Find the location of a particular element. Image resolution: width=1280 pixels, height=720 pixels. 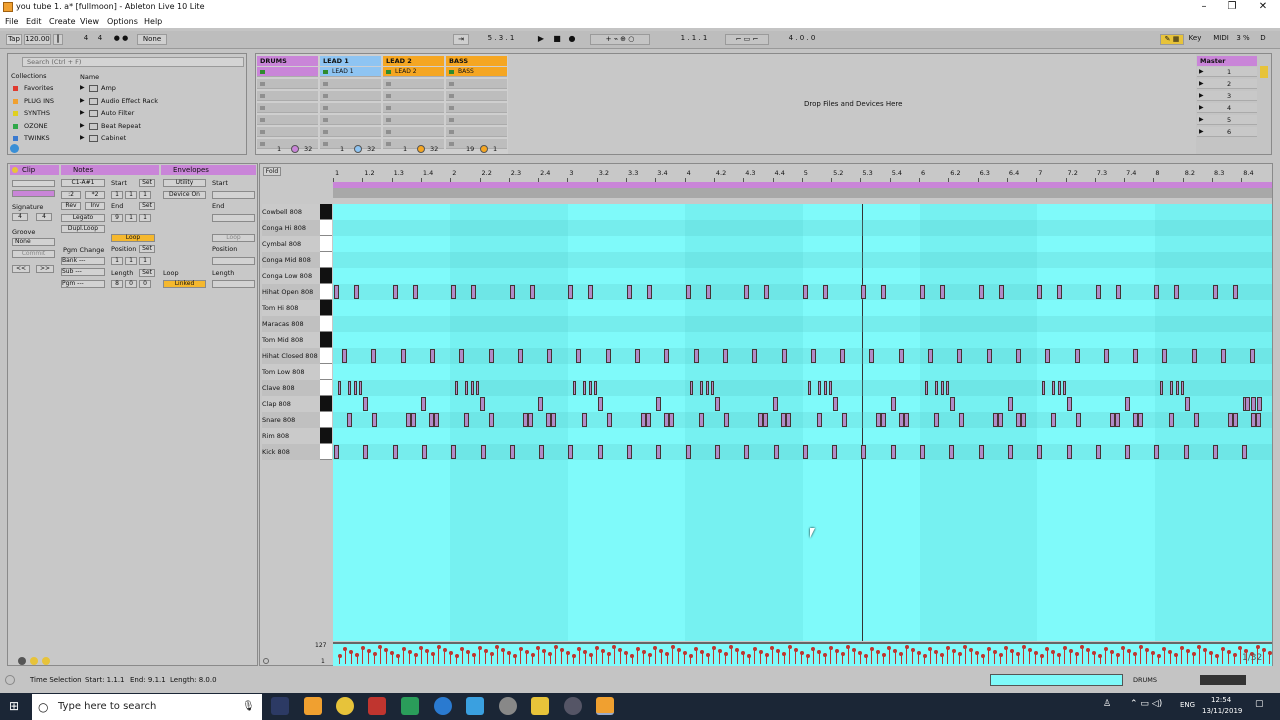

envelope-loop-button: Loop is located at coordinates (233, 238).